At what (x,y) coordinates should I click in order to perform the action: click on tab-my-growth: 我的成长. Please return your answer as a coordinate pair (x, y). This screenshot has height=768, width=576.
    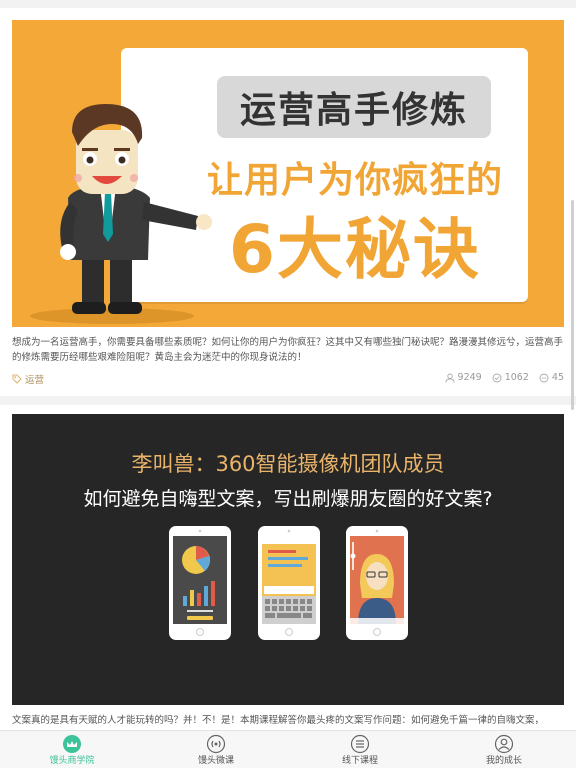
    Looking at the image, I should click on (504, 749).